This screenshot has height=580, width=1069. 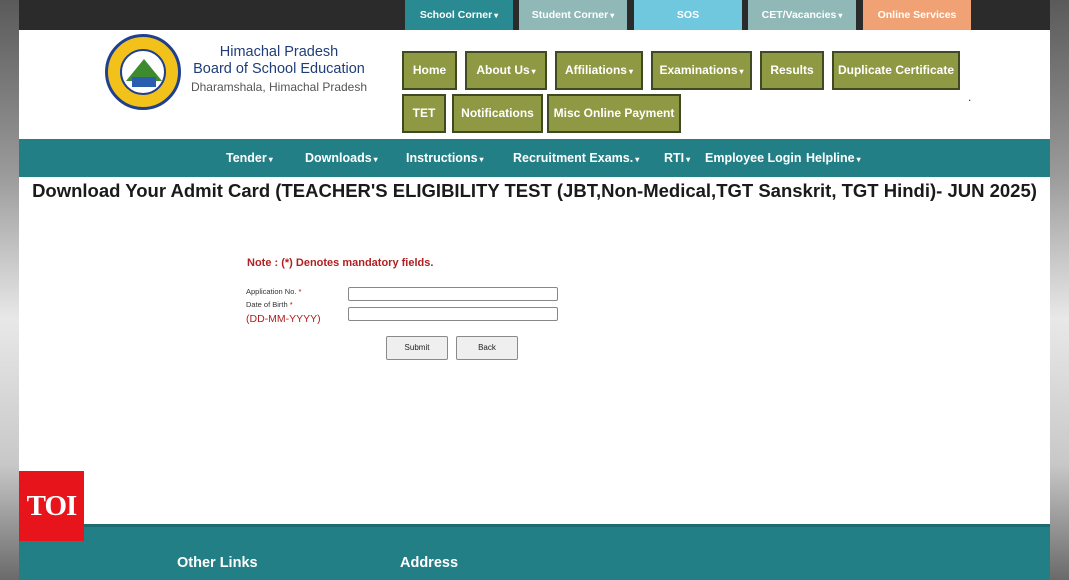 What do you see at coordinates (573, 15) in the screenshot?
I see `tab-student-corner: Student Corner` at bounding box center [573, 15].